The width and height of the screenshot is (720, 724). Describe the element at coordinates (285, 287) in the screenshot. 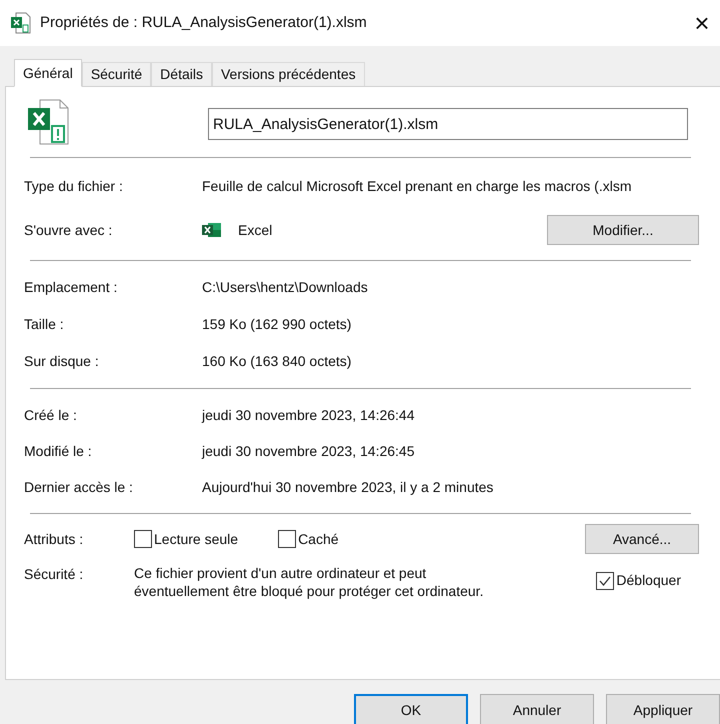

I see `field-value: C:\Users\hentz\Downloads` at that location.